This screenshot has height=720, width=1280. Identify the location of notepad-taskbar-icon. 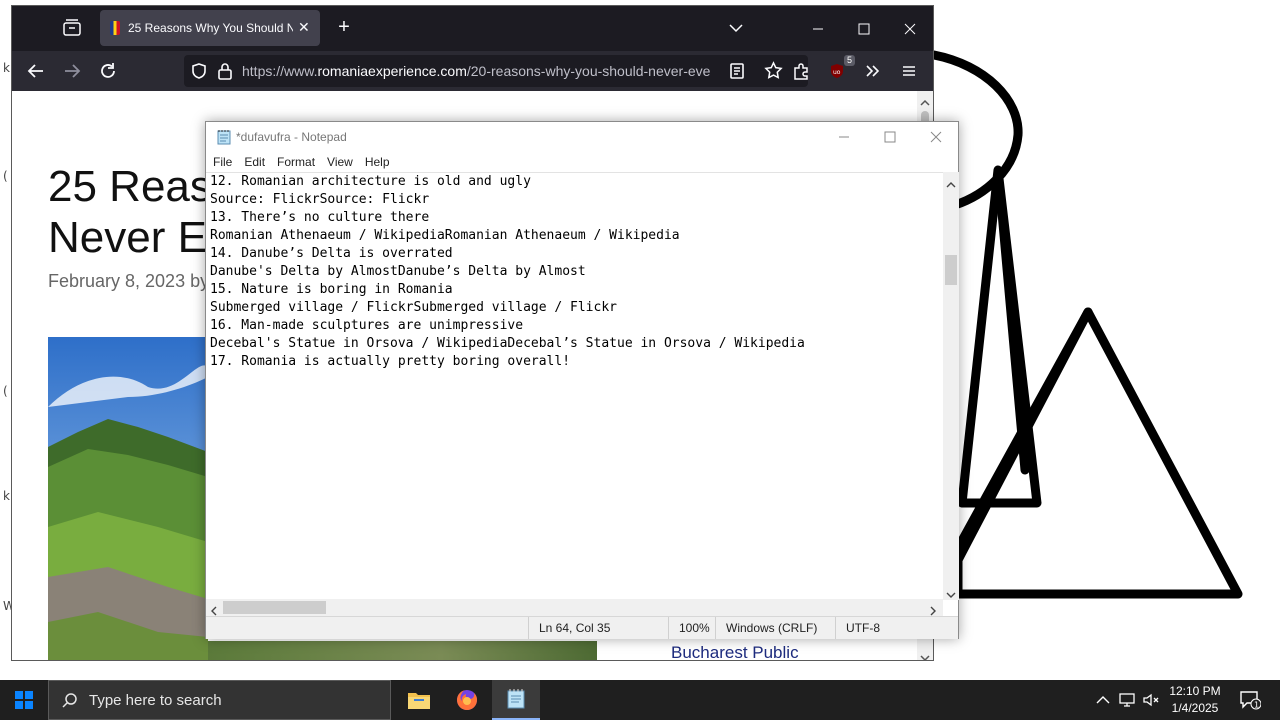
(516, 700).